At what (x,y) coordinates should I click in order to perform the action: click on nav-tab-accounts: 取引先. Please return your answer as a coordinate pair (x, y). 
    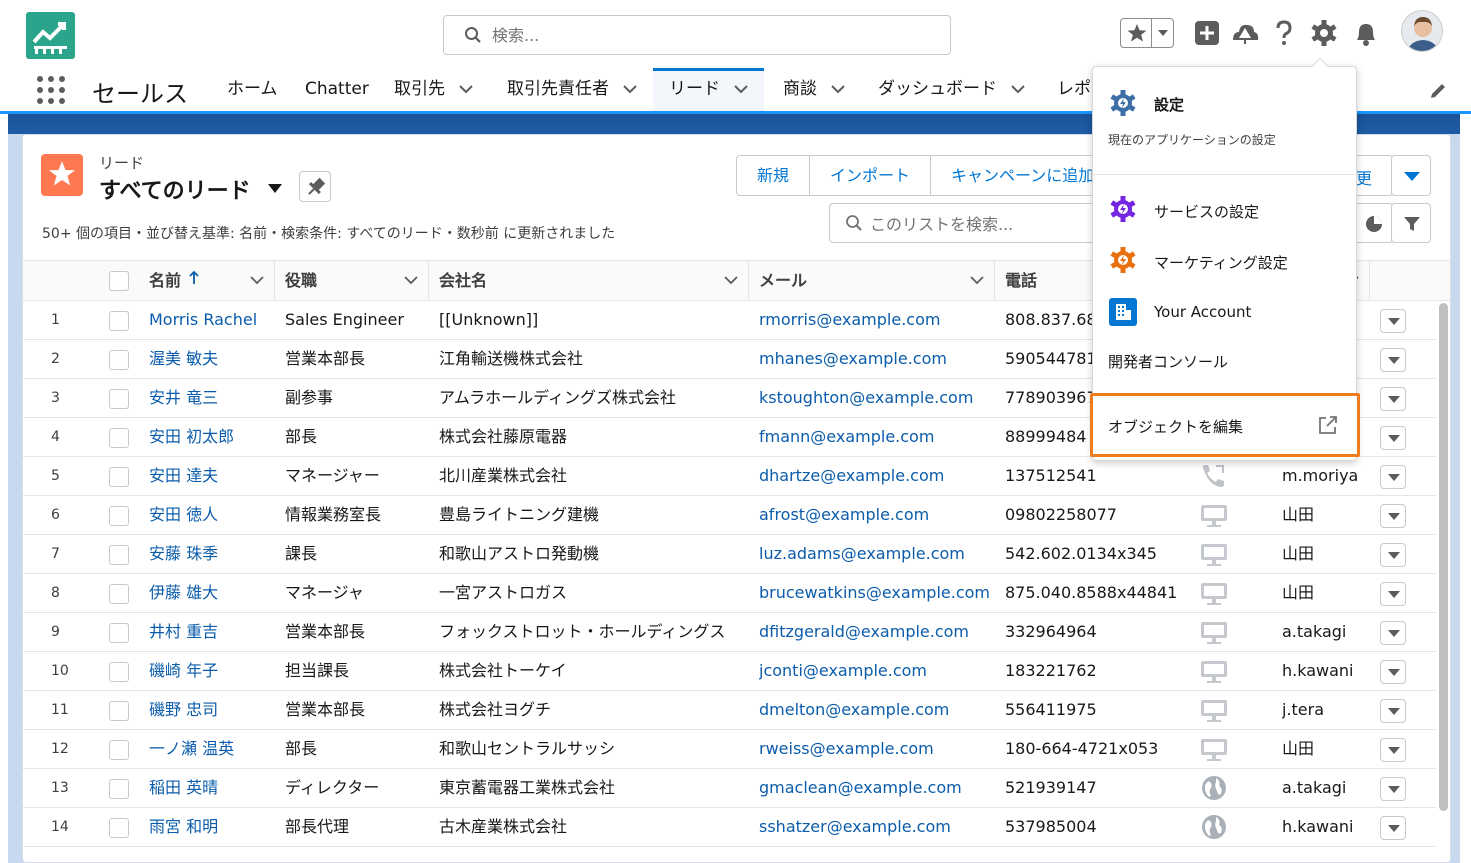
    Looking at the image, I should click on (433, 89).